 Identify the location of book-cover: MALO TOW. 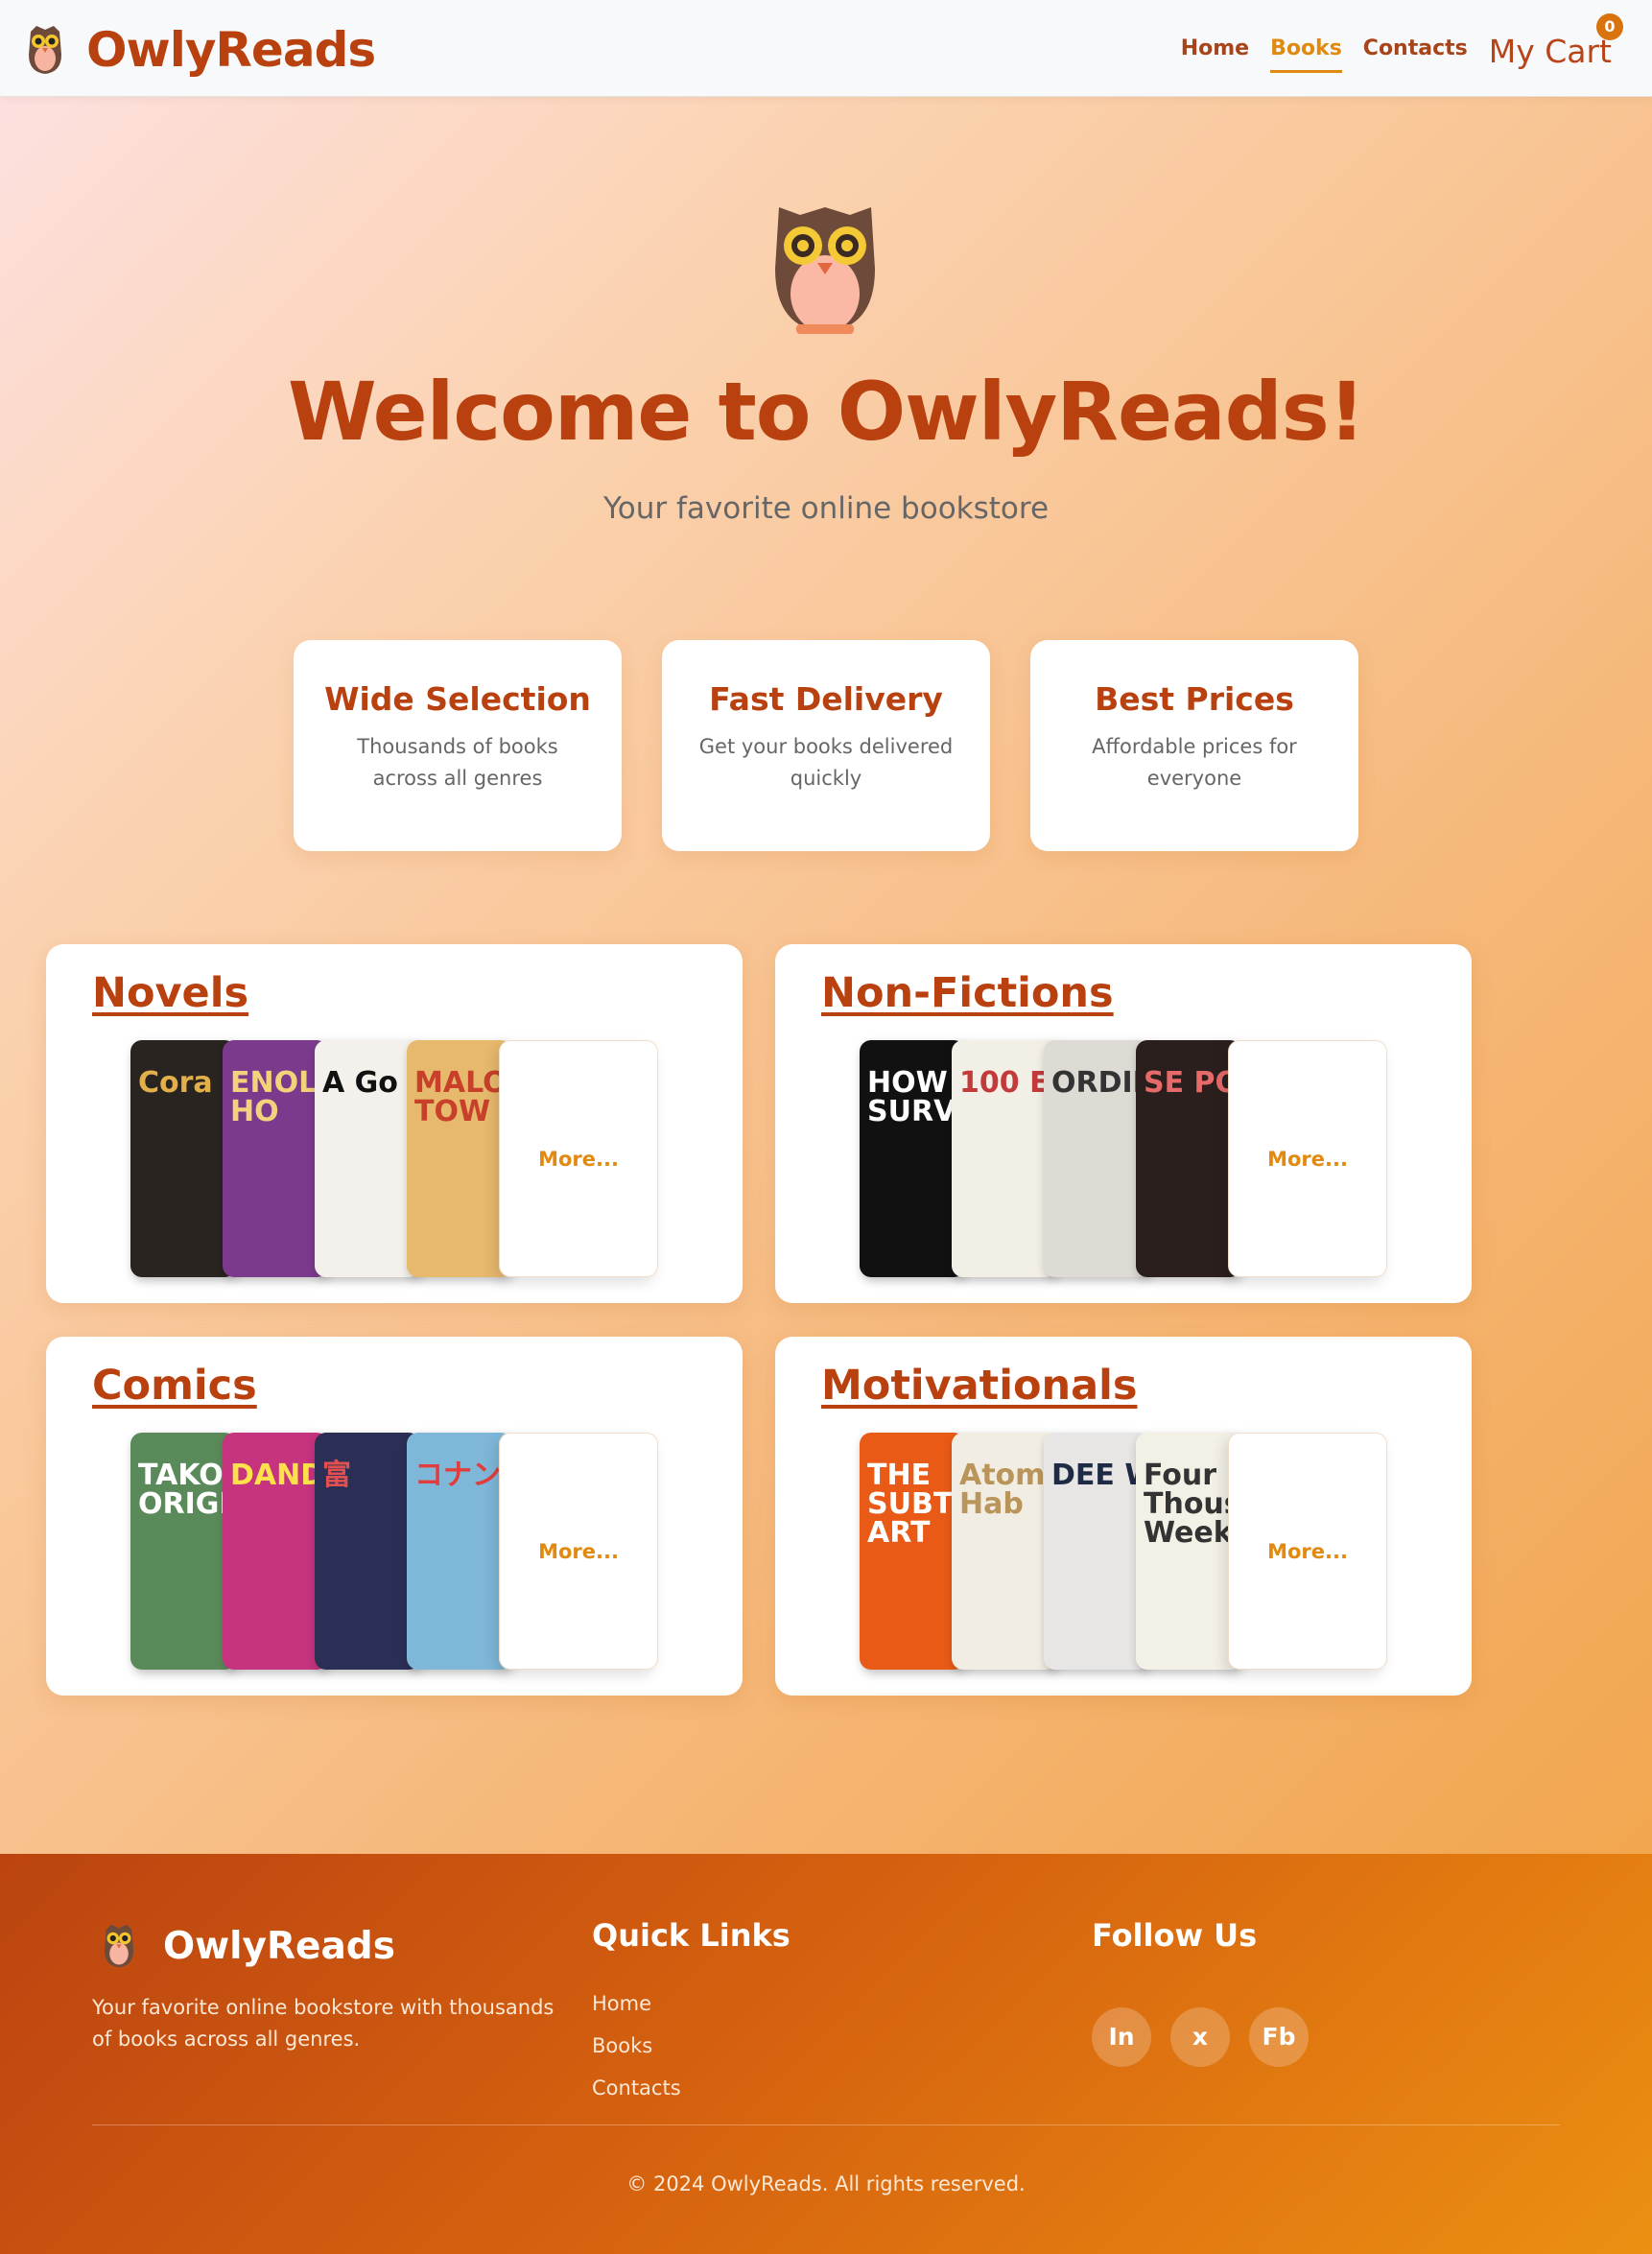
(460, 1158).